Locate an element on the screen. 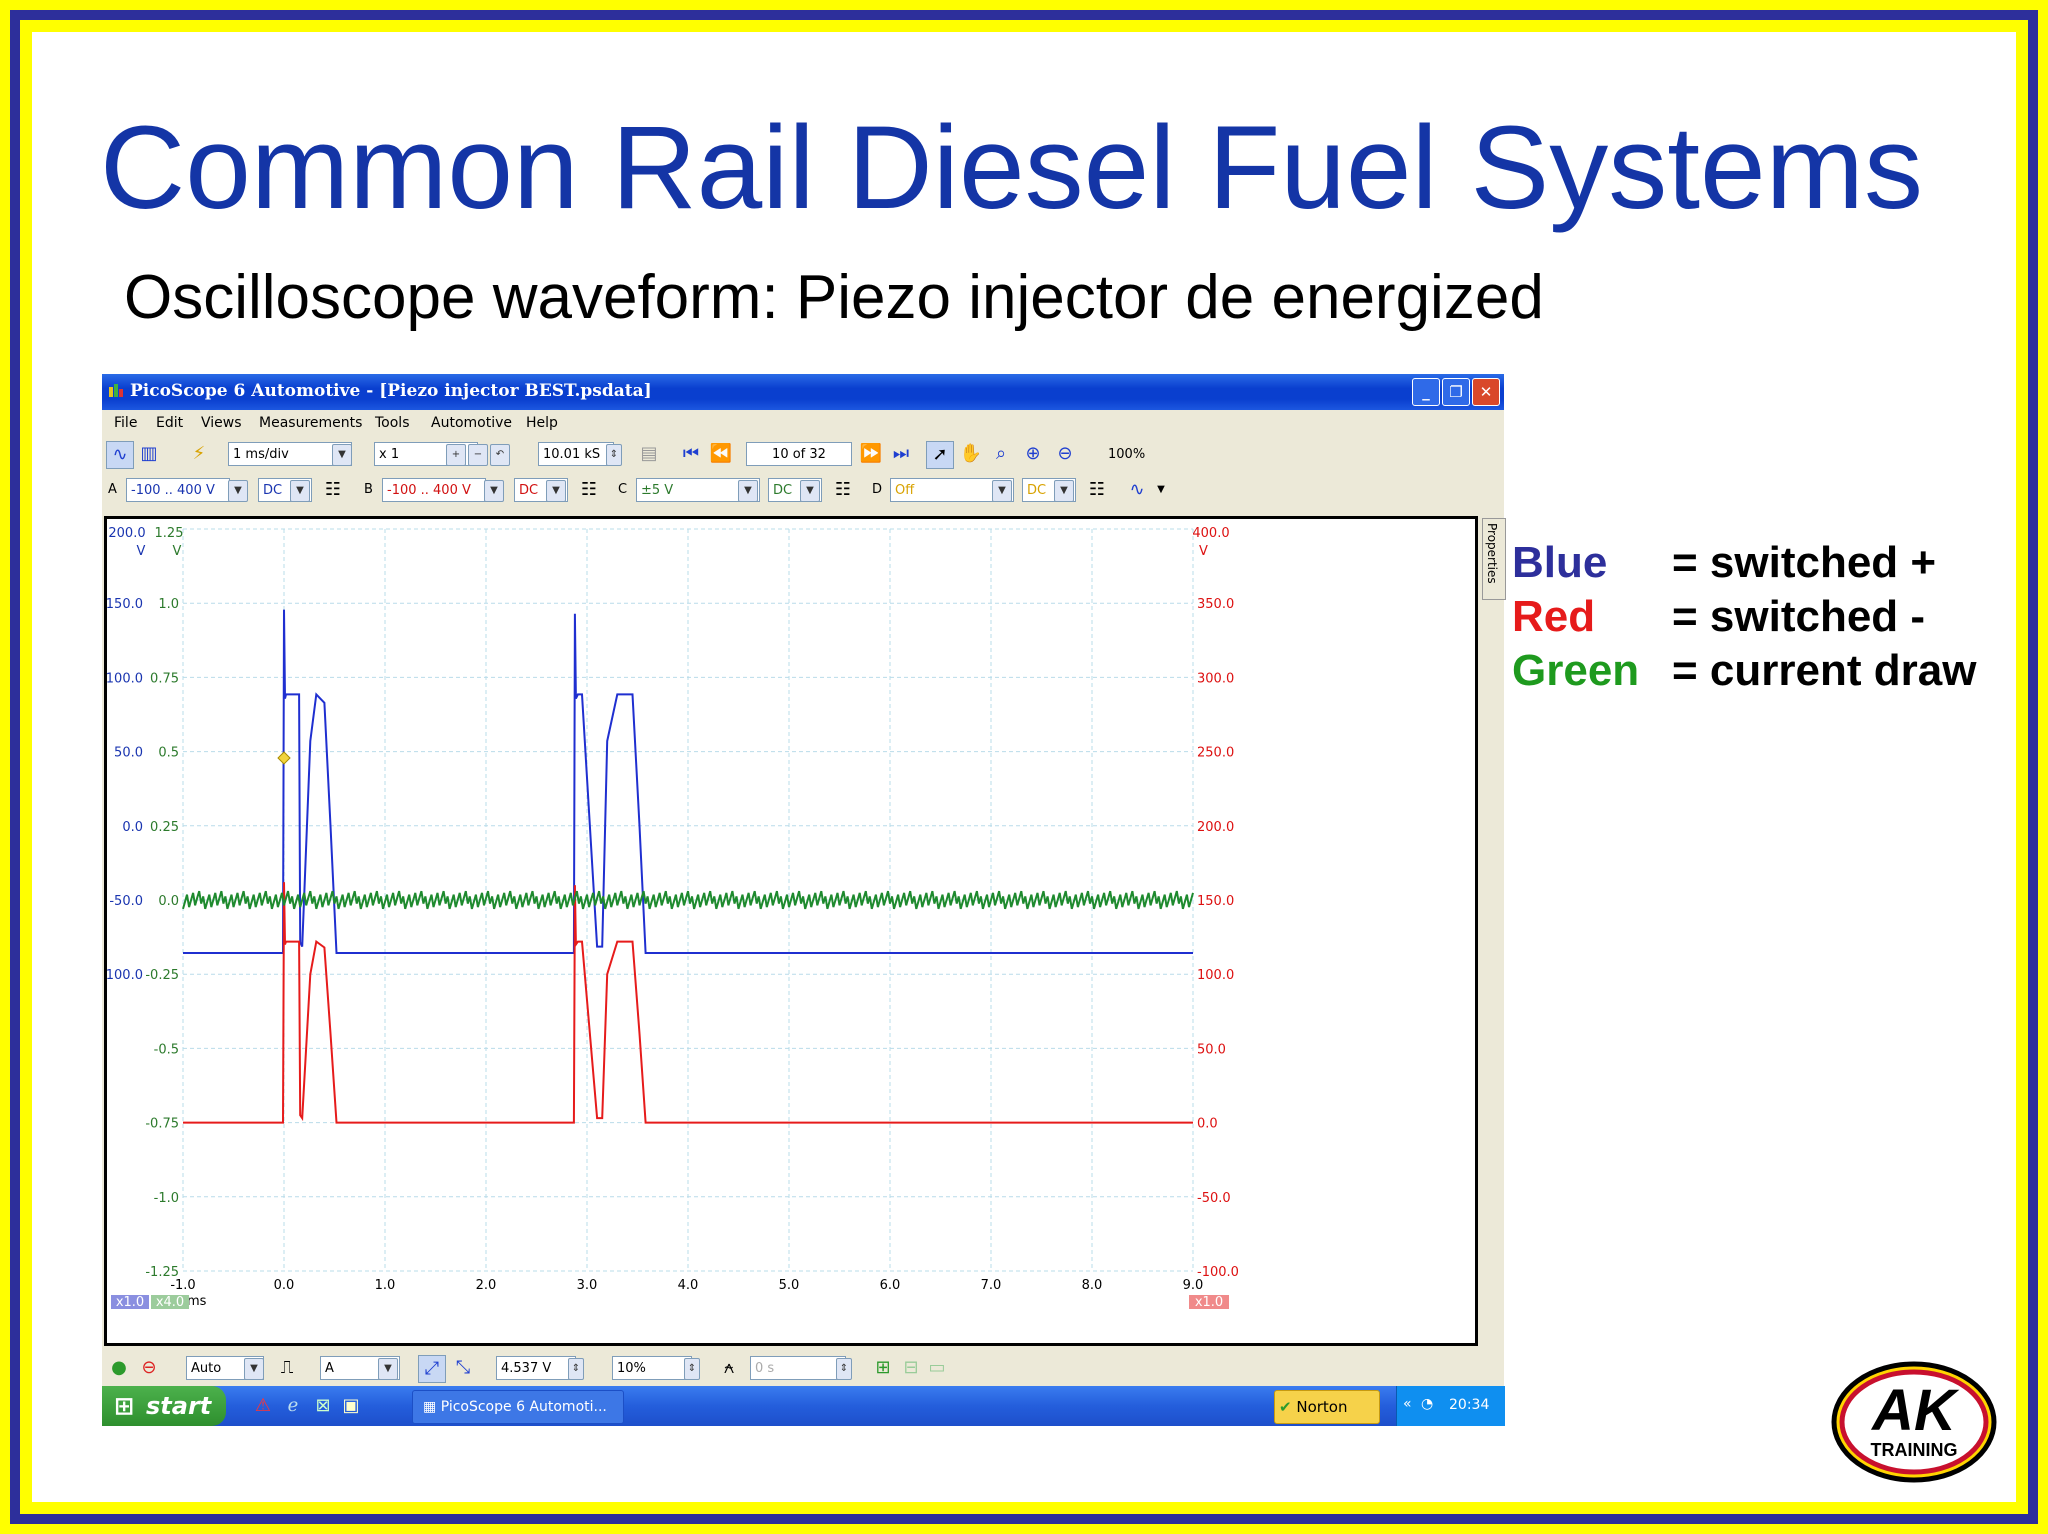 This screenshot has width=2048, height=1534. samples-field: 10.01 kS is located at coordinates (576, 454).